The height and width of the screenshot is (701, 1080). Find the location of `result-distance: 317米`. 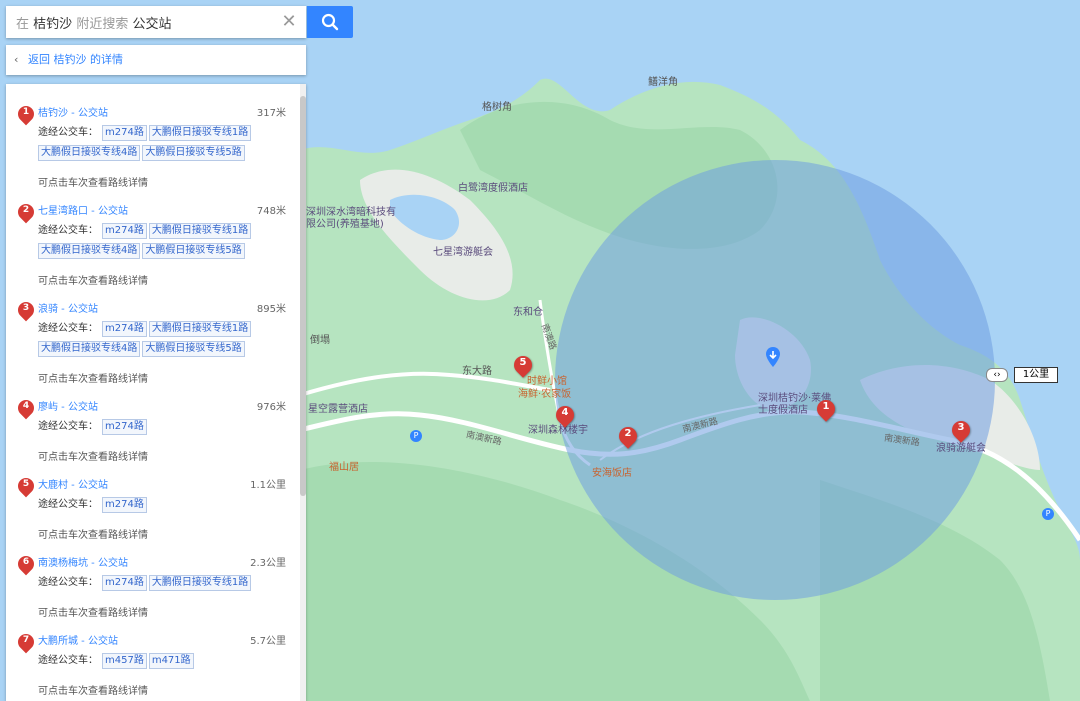

result-distance: 317米 is located at coordinates (271, 113).